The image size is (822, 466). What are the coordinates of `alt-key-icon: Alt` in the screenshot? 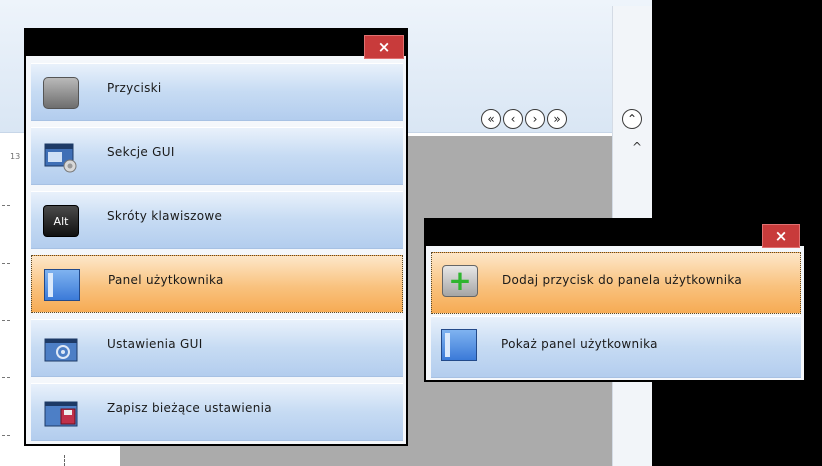 It's located at (61, 221).